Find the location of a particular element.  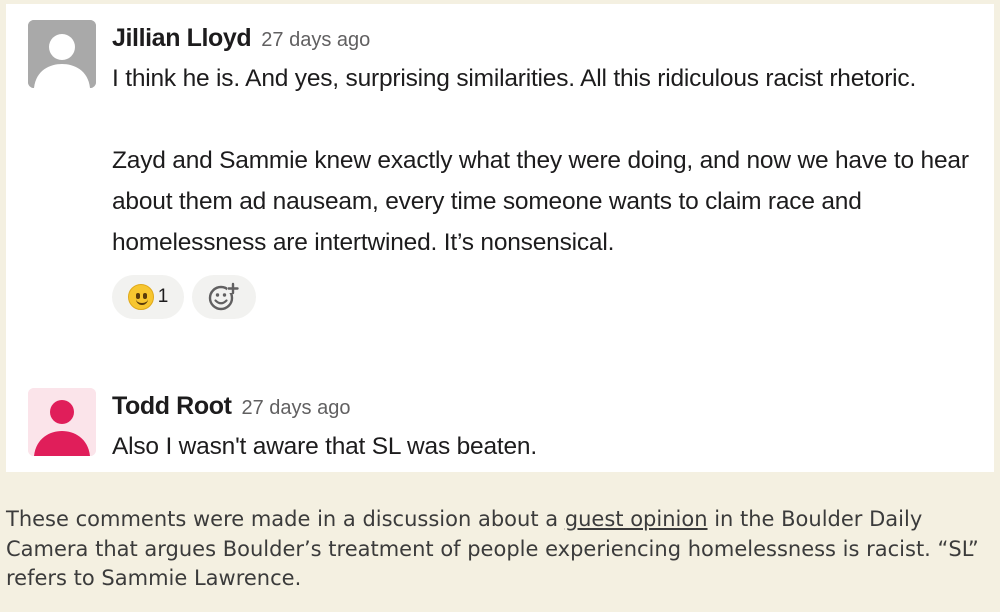

author-name: Jillian Lloyd is located at coordinates (182, 38).